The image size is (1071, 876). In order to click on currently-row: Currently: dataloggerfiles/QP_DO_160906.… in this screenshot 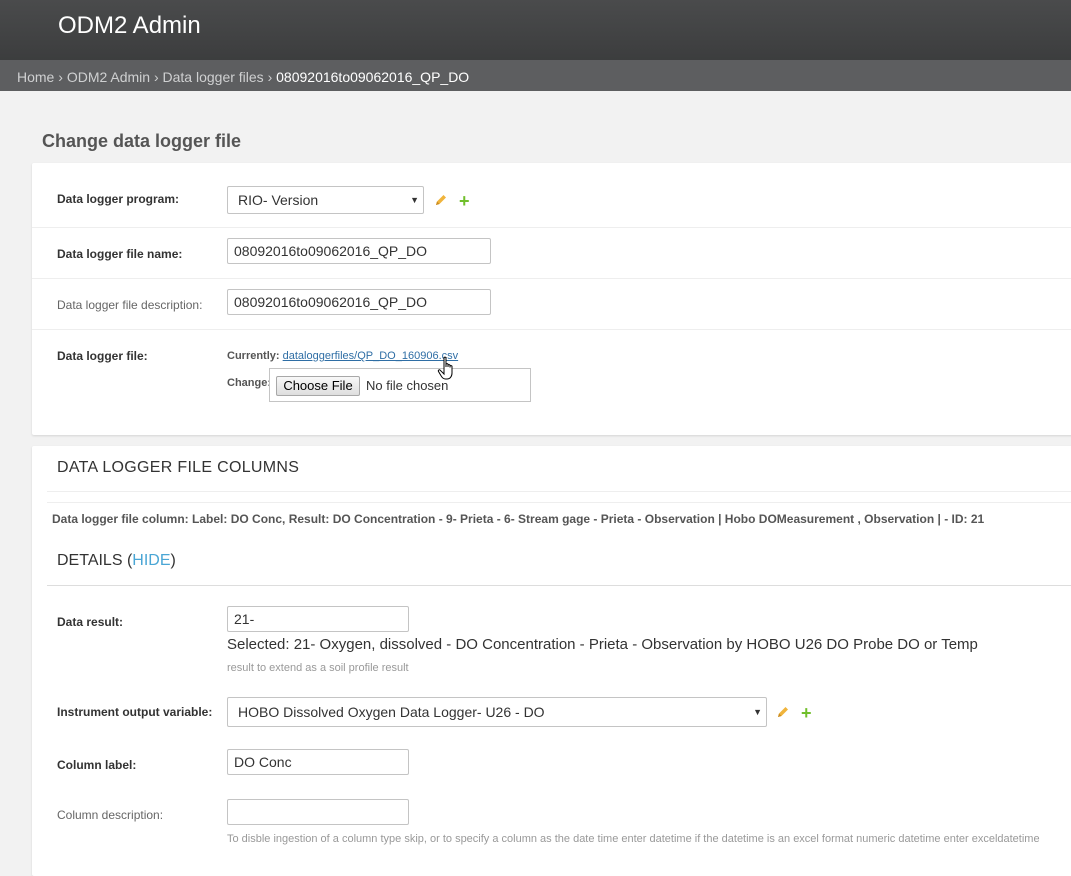, I will do `click(342, 356)`.